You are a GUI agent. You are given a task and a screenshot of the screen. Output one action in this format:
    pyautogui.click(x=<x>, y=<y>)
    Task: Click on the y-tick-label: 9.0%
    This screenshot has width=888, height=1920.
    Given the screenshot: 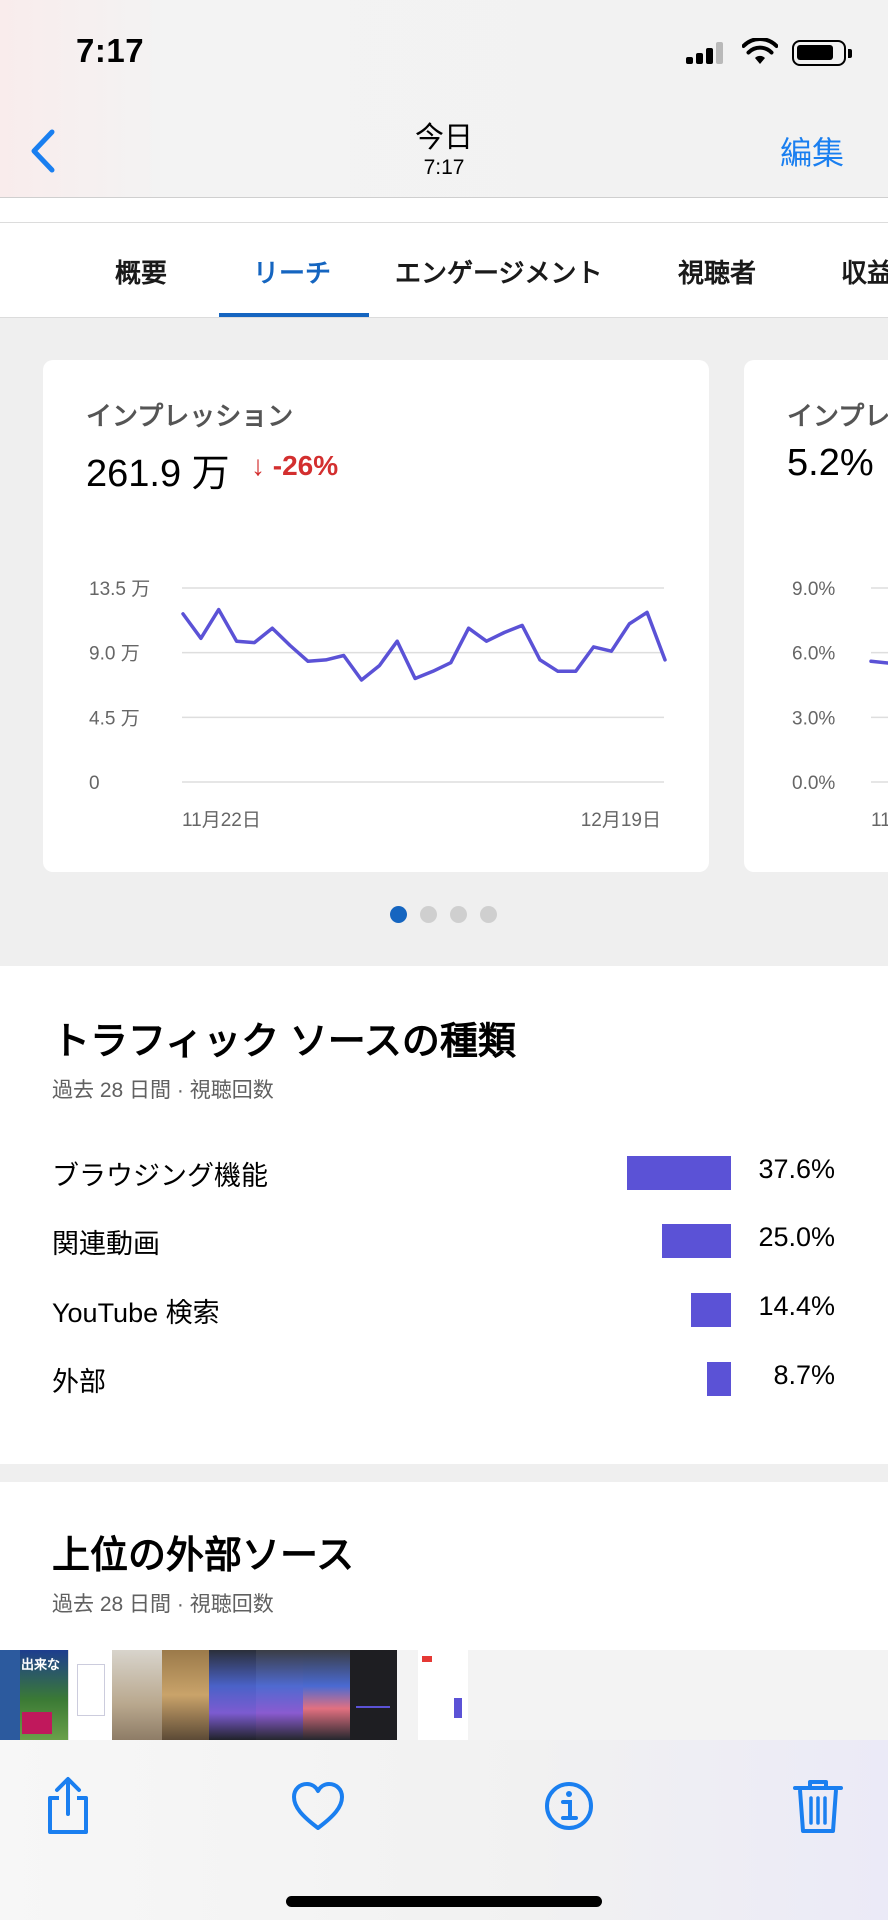 What is the action you would take?
    pyautogui.click(x=813, y=589)
    